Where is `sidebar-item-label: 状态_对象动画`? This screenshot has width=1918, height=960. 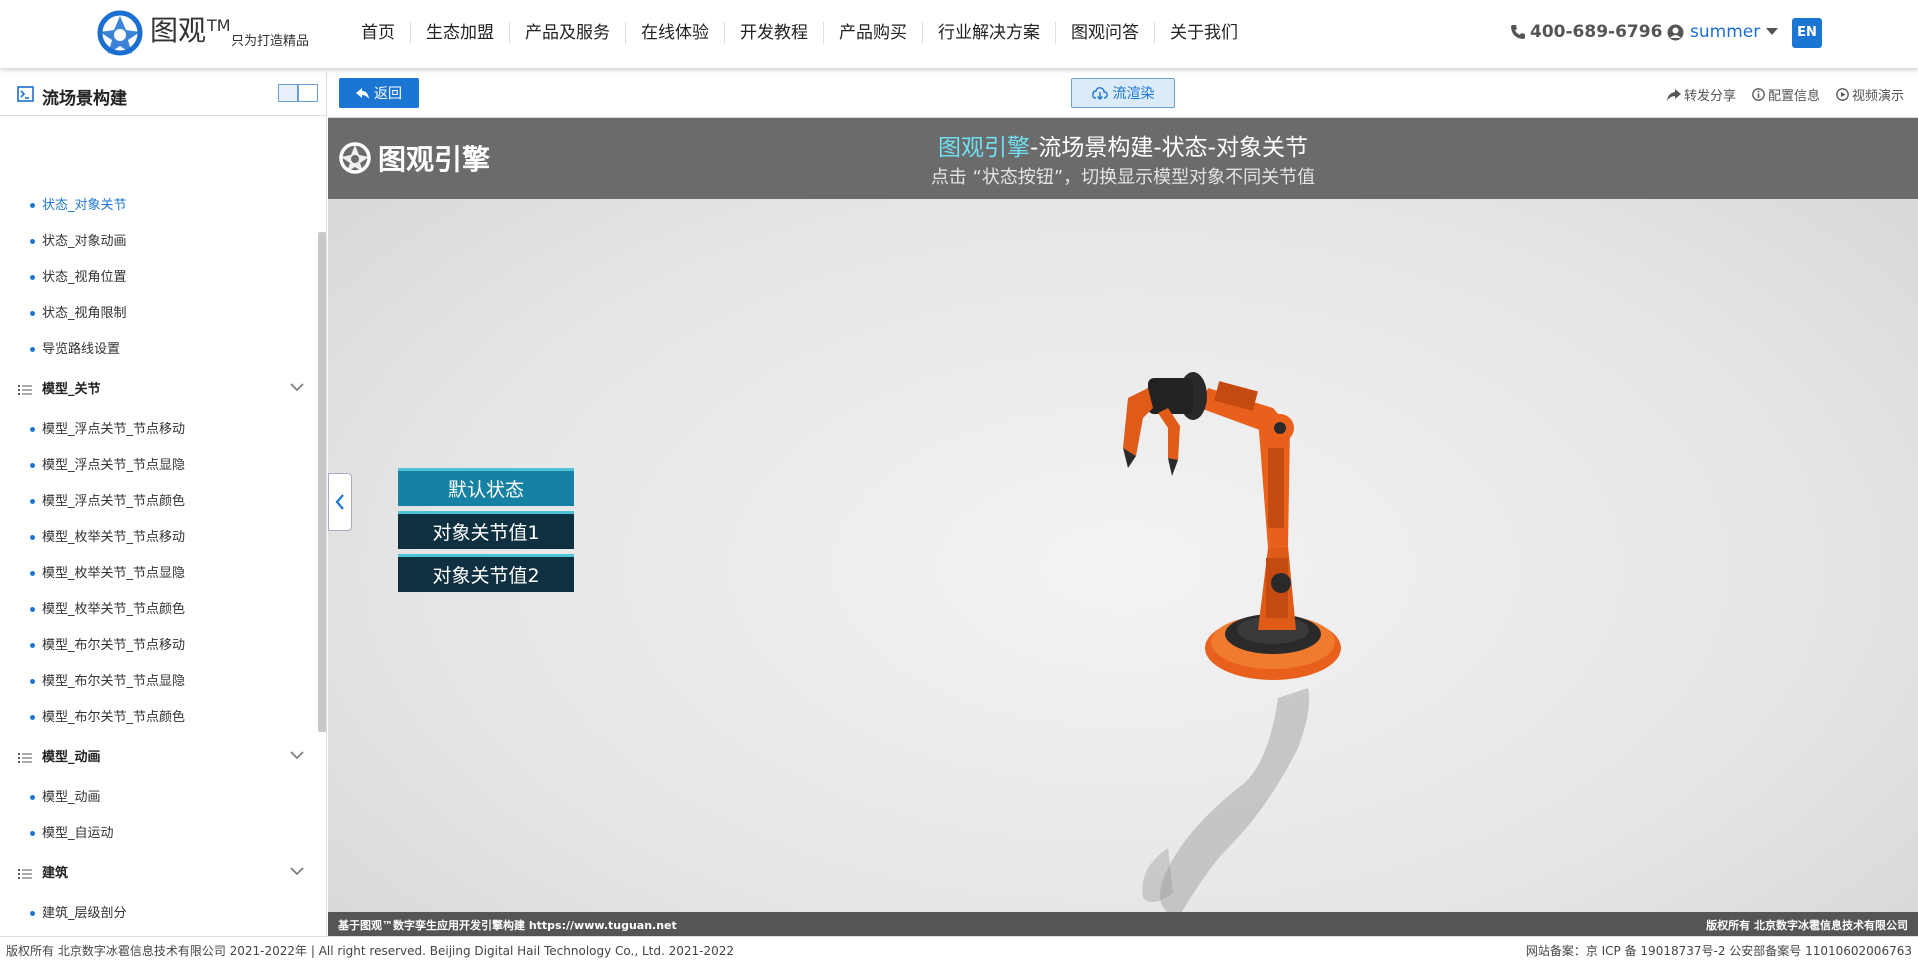 sidebar-item-label: 状态_对象动画 is located at coordinates (84, 241).